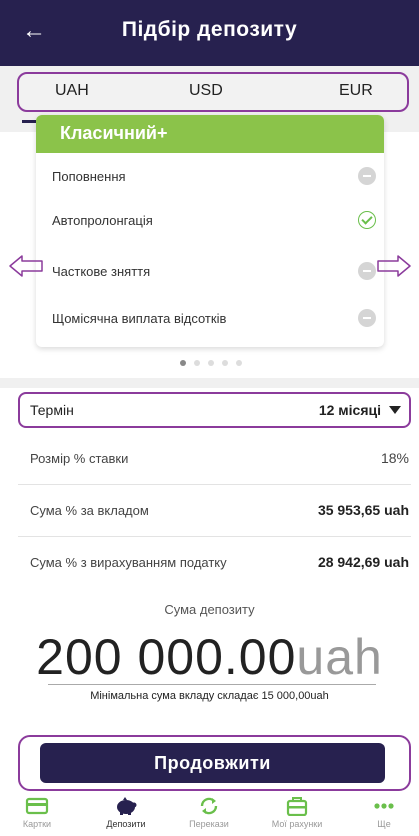 Image resolution: width=419 pixels, height=836 pixels. What do you see at coordinates (395, 410) in the screenshot?
I see `caret-down-icon` at bounding box center [395, 410].